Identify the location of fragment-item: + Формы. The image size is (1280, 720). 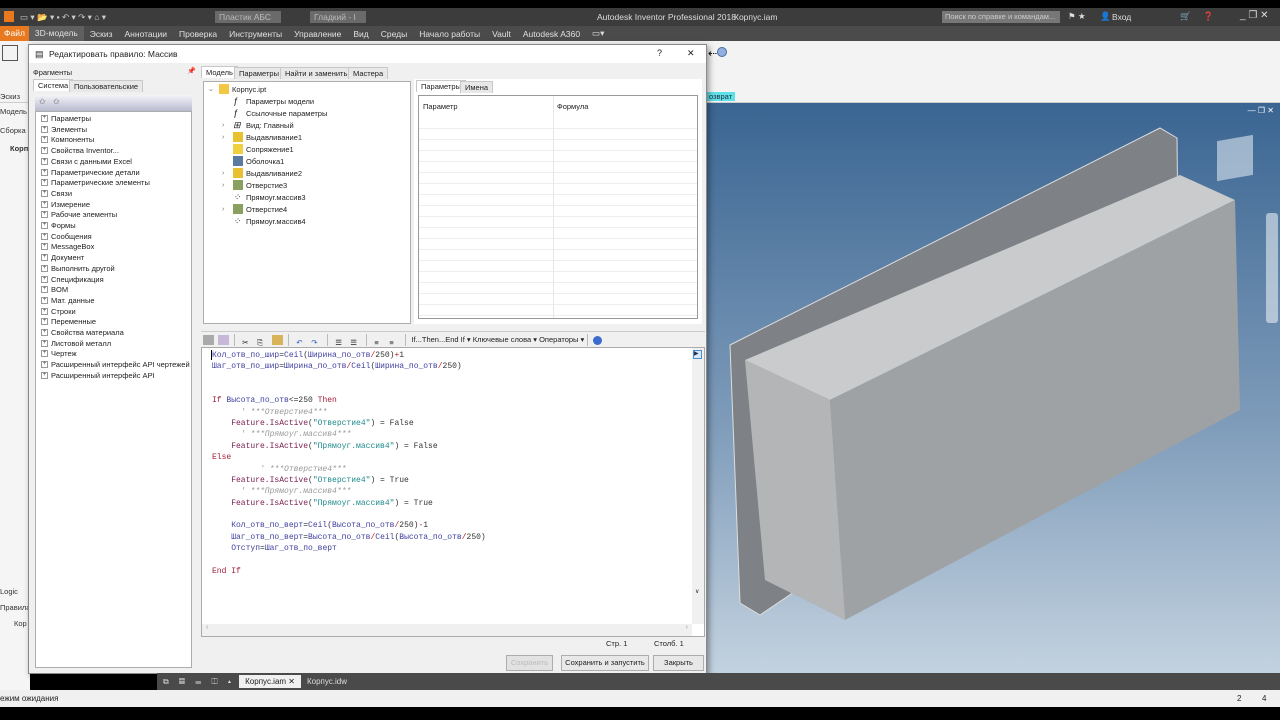
(58, 225).